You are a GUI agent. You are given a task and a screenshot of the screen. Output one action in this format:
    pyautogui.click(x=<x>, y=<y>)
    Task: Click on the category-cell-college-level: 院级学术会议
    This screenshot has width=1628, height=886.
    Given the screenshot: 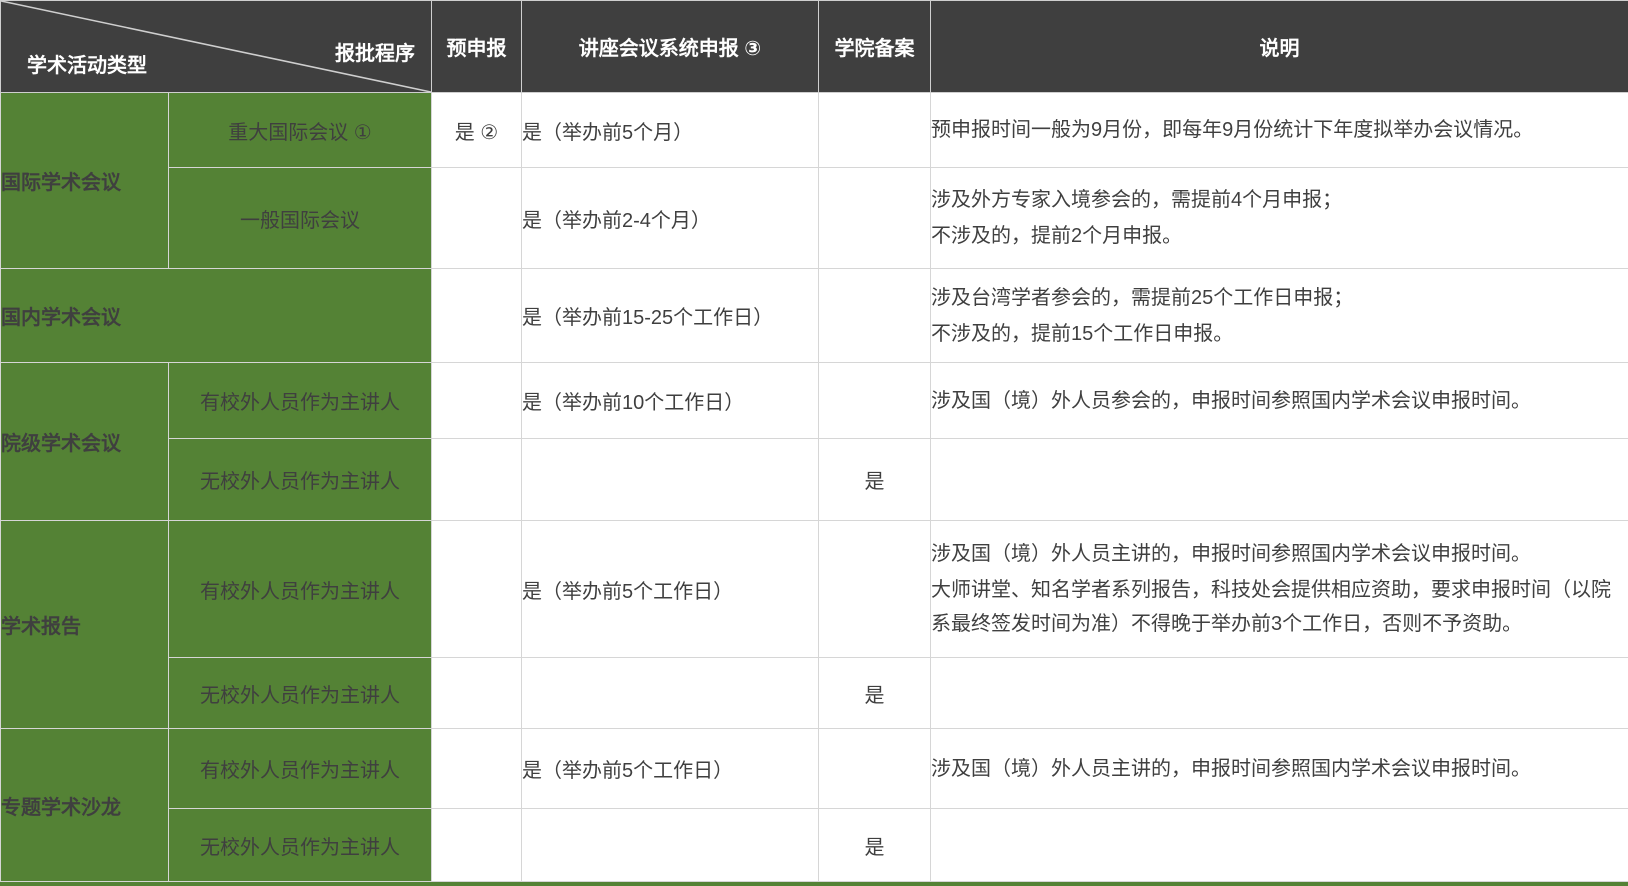 What is the action you would take?
    pyautogui.click(x=84, y=441)
    